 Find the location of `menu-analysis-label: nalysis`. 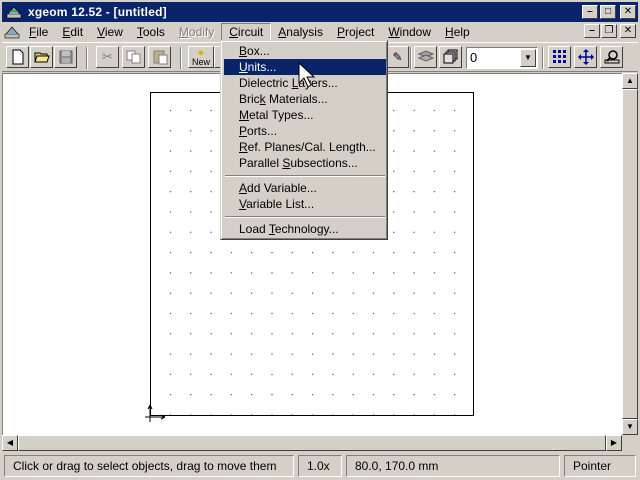

menu-analysis-label: nalysis is located at coordinates (304, 31).